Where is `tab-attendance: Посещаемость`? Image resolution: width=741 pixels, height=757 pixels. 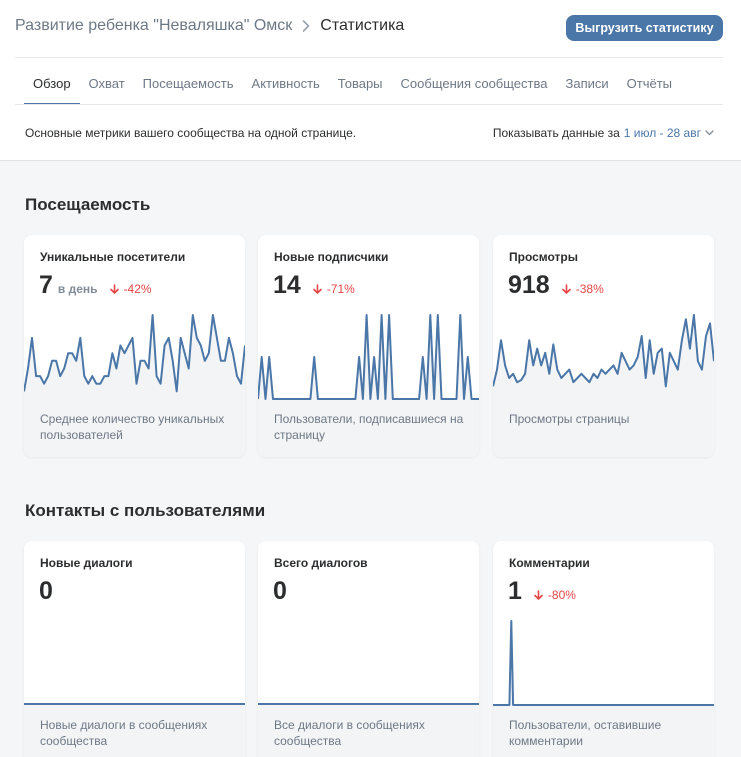
tab-attendance: Посещаемость is located at coordinates (188, 84).